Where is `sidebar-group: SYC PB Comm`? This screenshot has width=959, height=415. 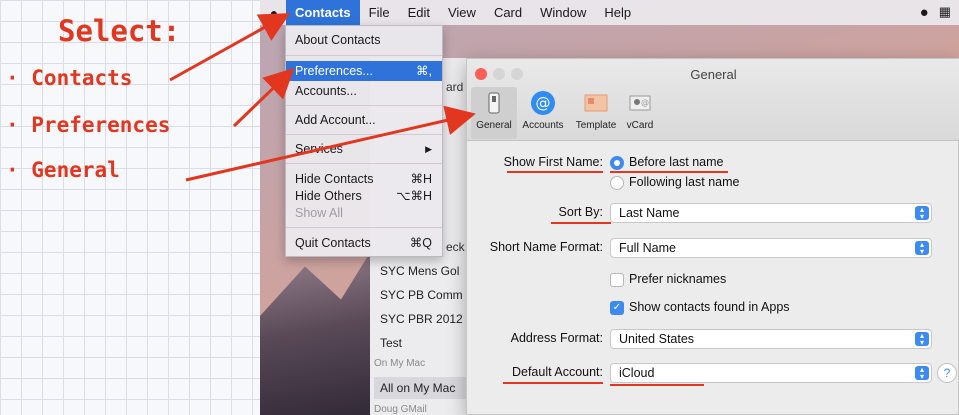 sidebar-group: SYC PB Comm is located at coordinates (421, 295).